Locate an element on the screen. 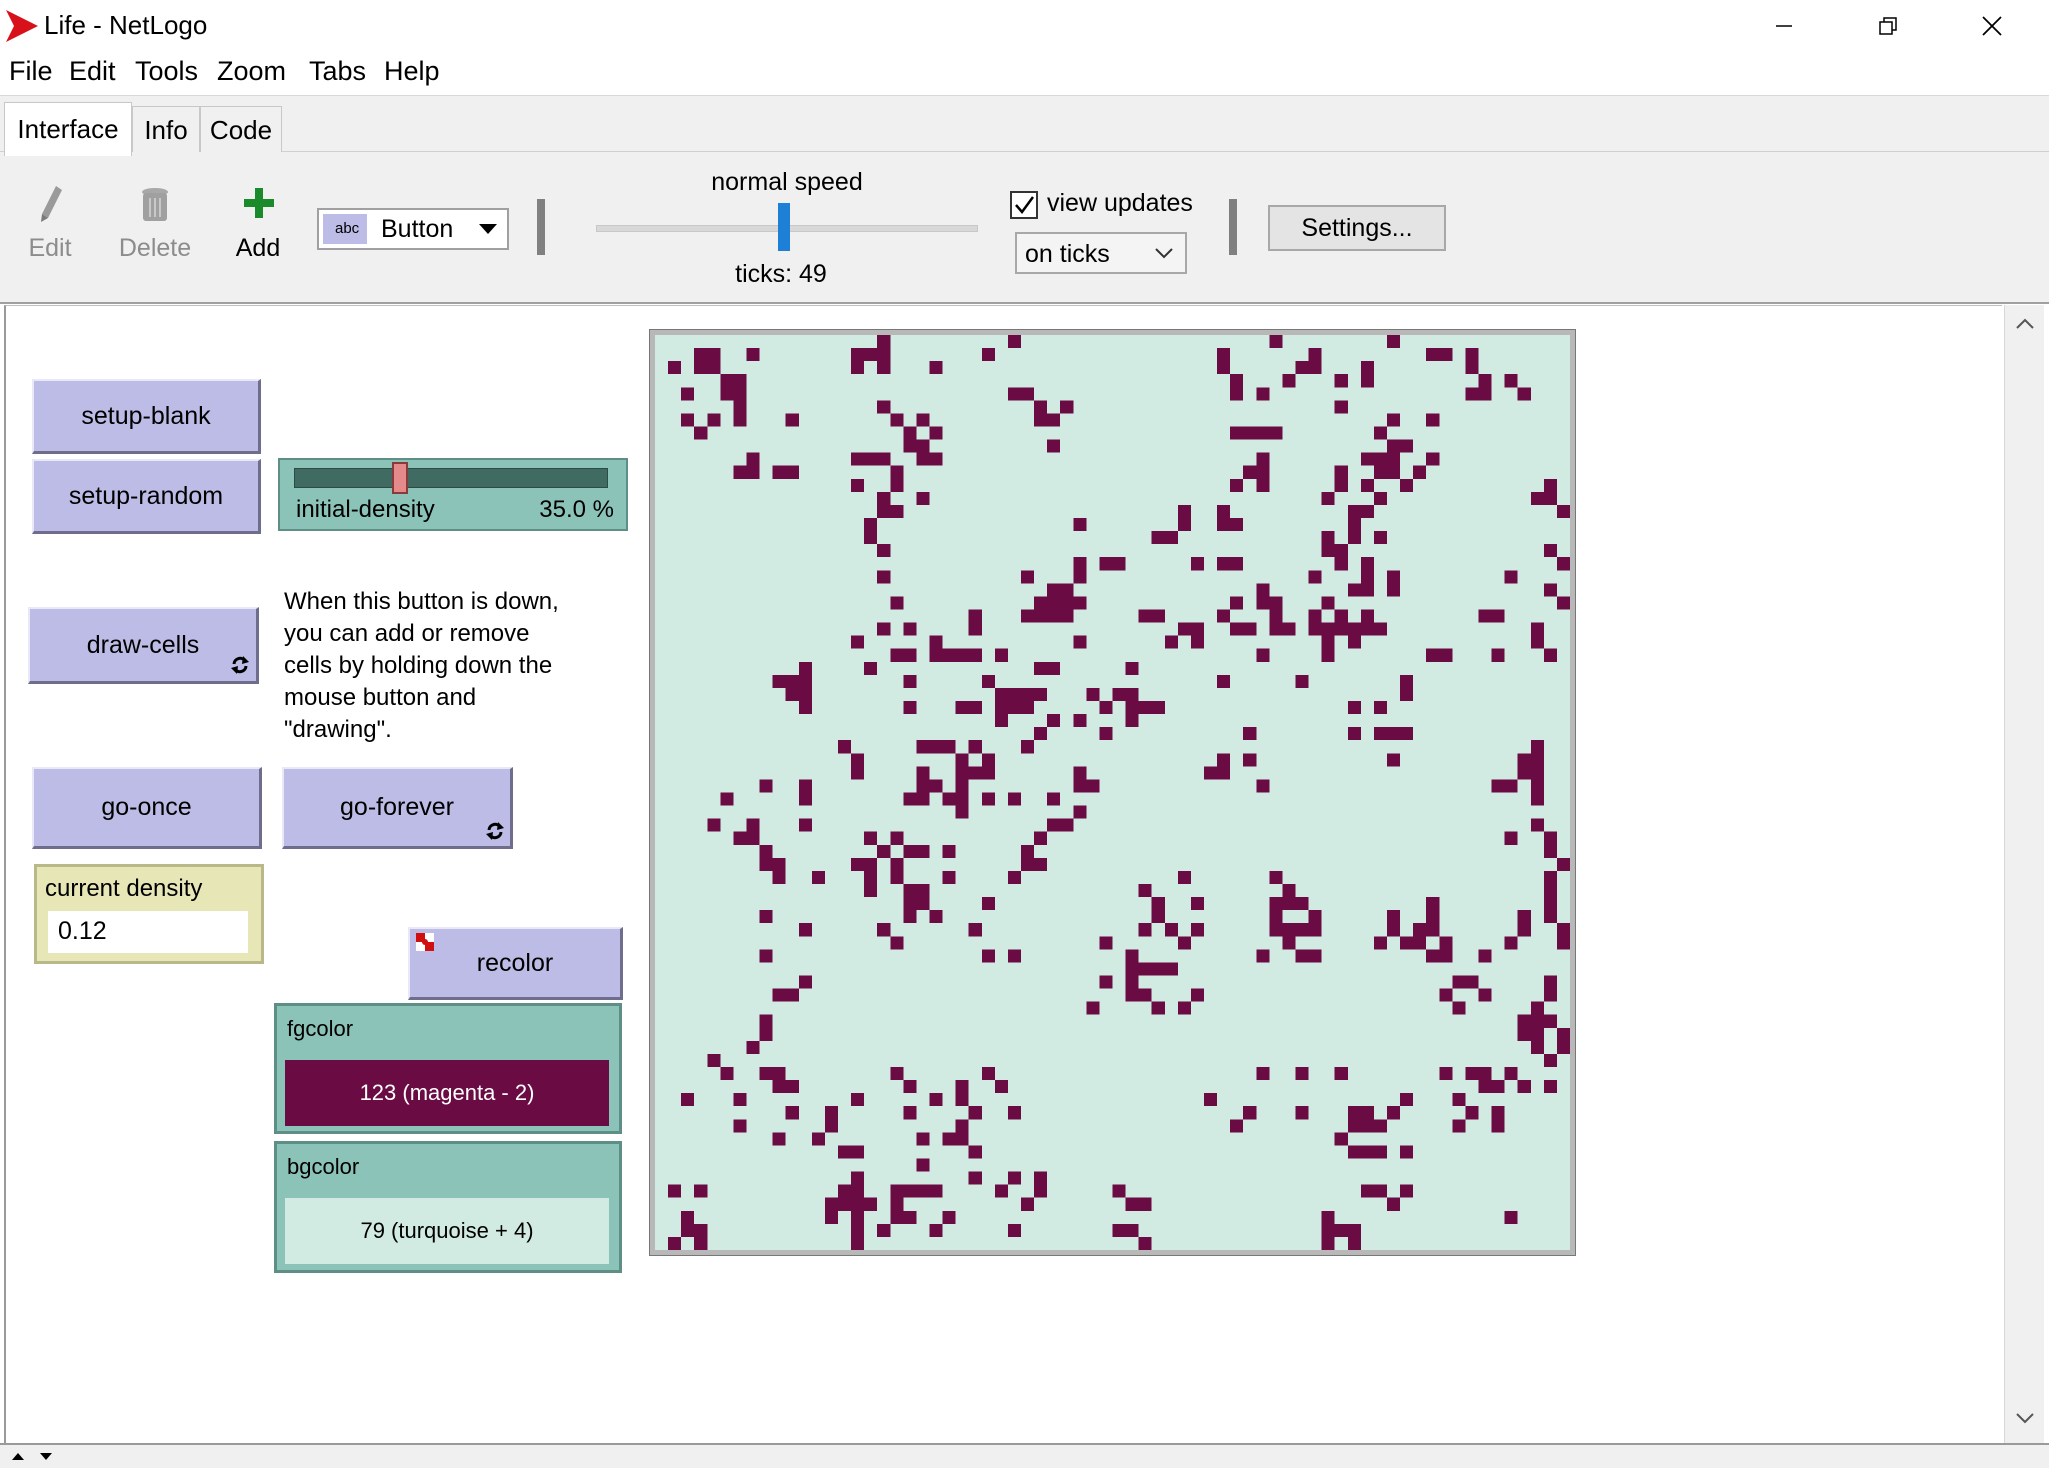  add-button: Add is located at coordinates (258, 227).